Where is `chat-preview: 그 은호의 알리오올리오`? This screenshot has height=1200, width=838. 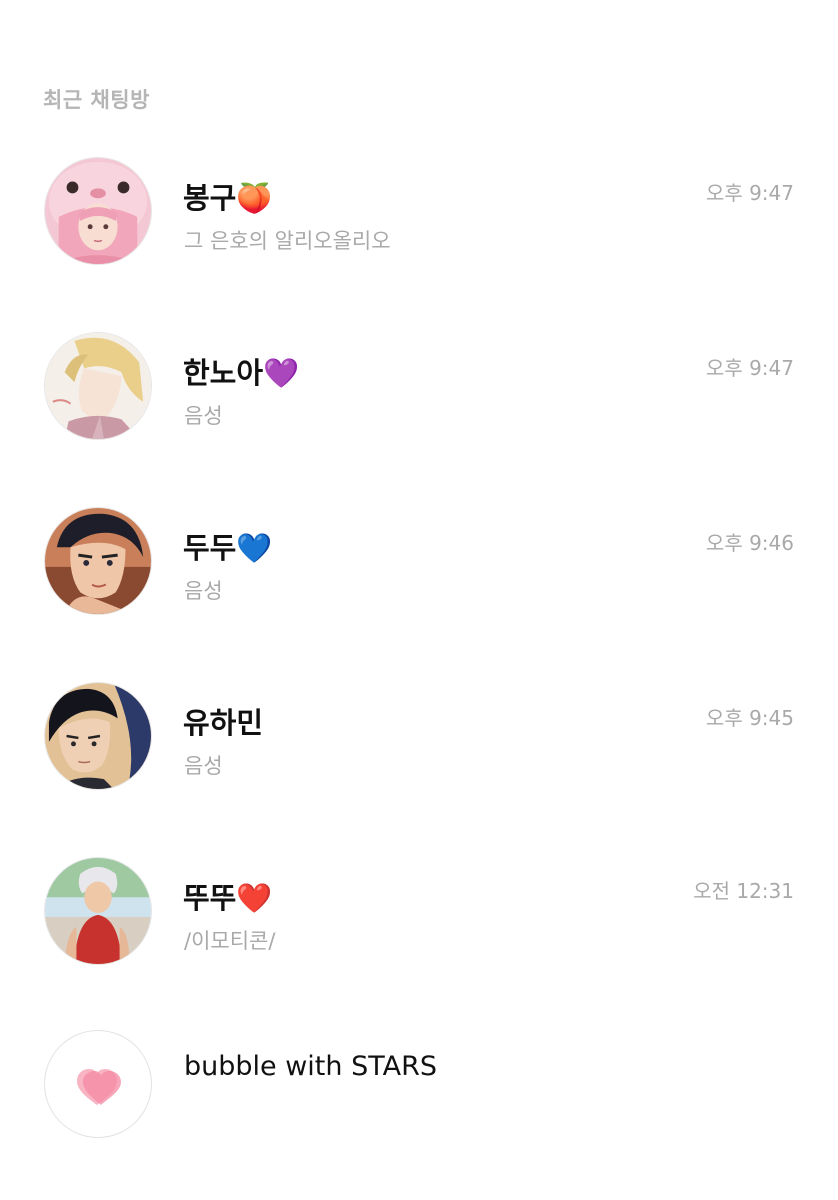
chat-preview: 그 은호의 알리오올리오 is located at coordinates (287, 241).